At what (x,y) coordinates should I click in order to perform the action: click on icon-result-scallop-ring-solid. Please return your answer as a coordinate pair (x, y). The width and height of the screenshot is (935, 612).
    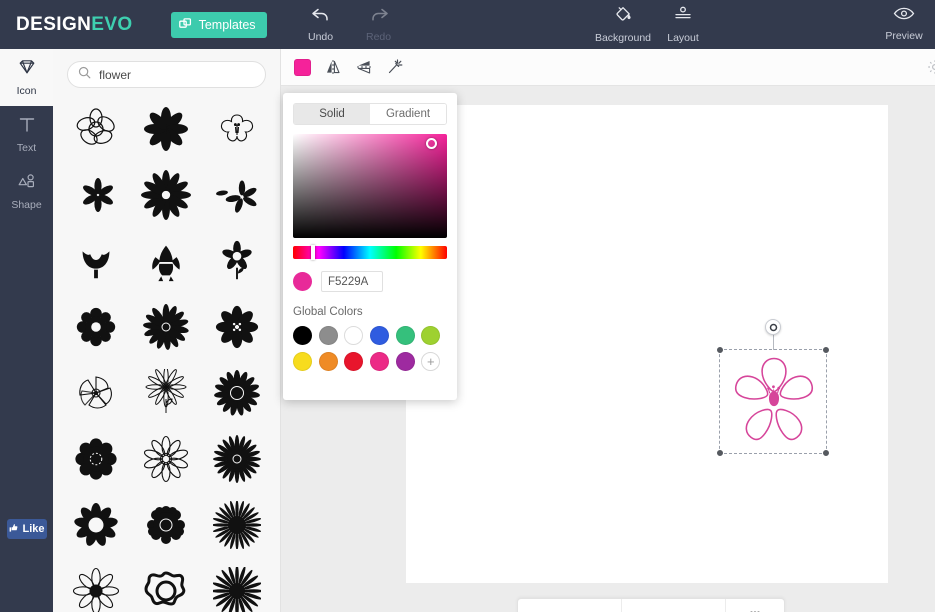
    Looking at the image, I should click on (96, 459).